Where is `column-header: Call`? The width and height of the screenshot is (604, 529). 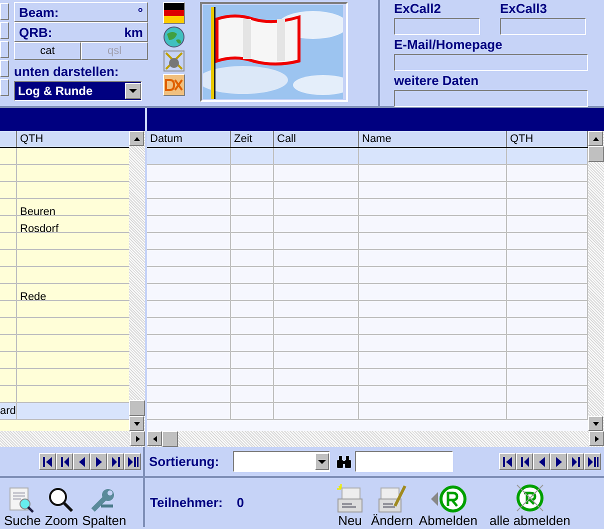
column-header: Call is located at coordinates (316, 139).